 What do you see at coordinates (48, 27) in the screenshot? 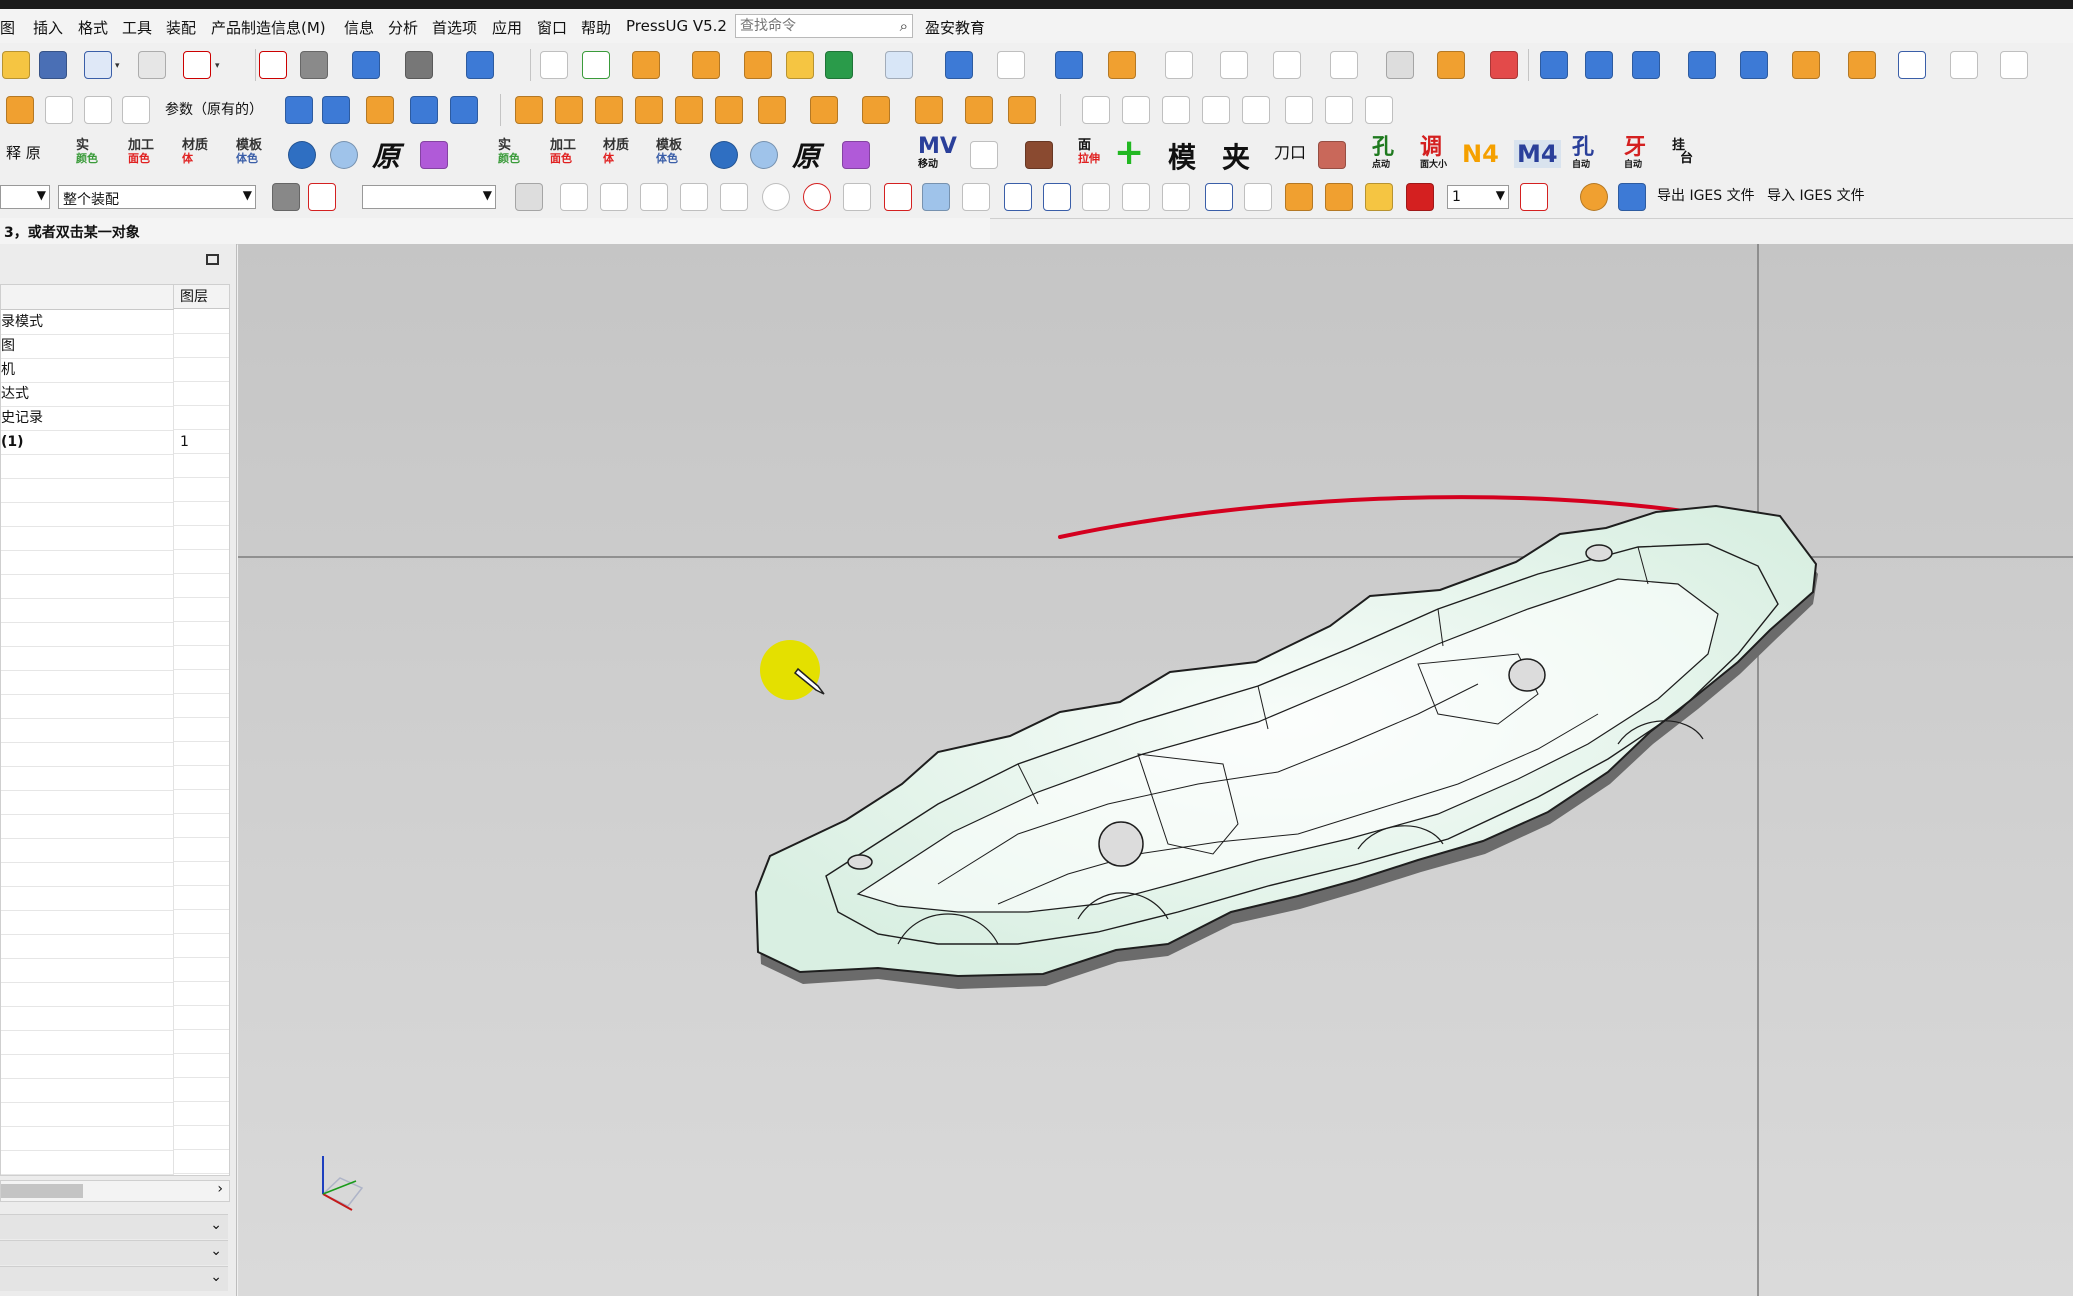
I see `menu-insert: 插入` at bounding box center [48, 27].